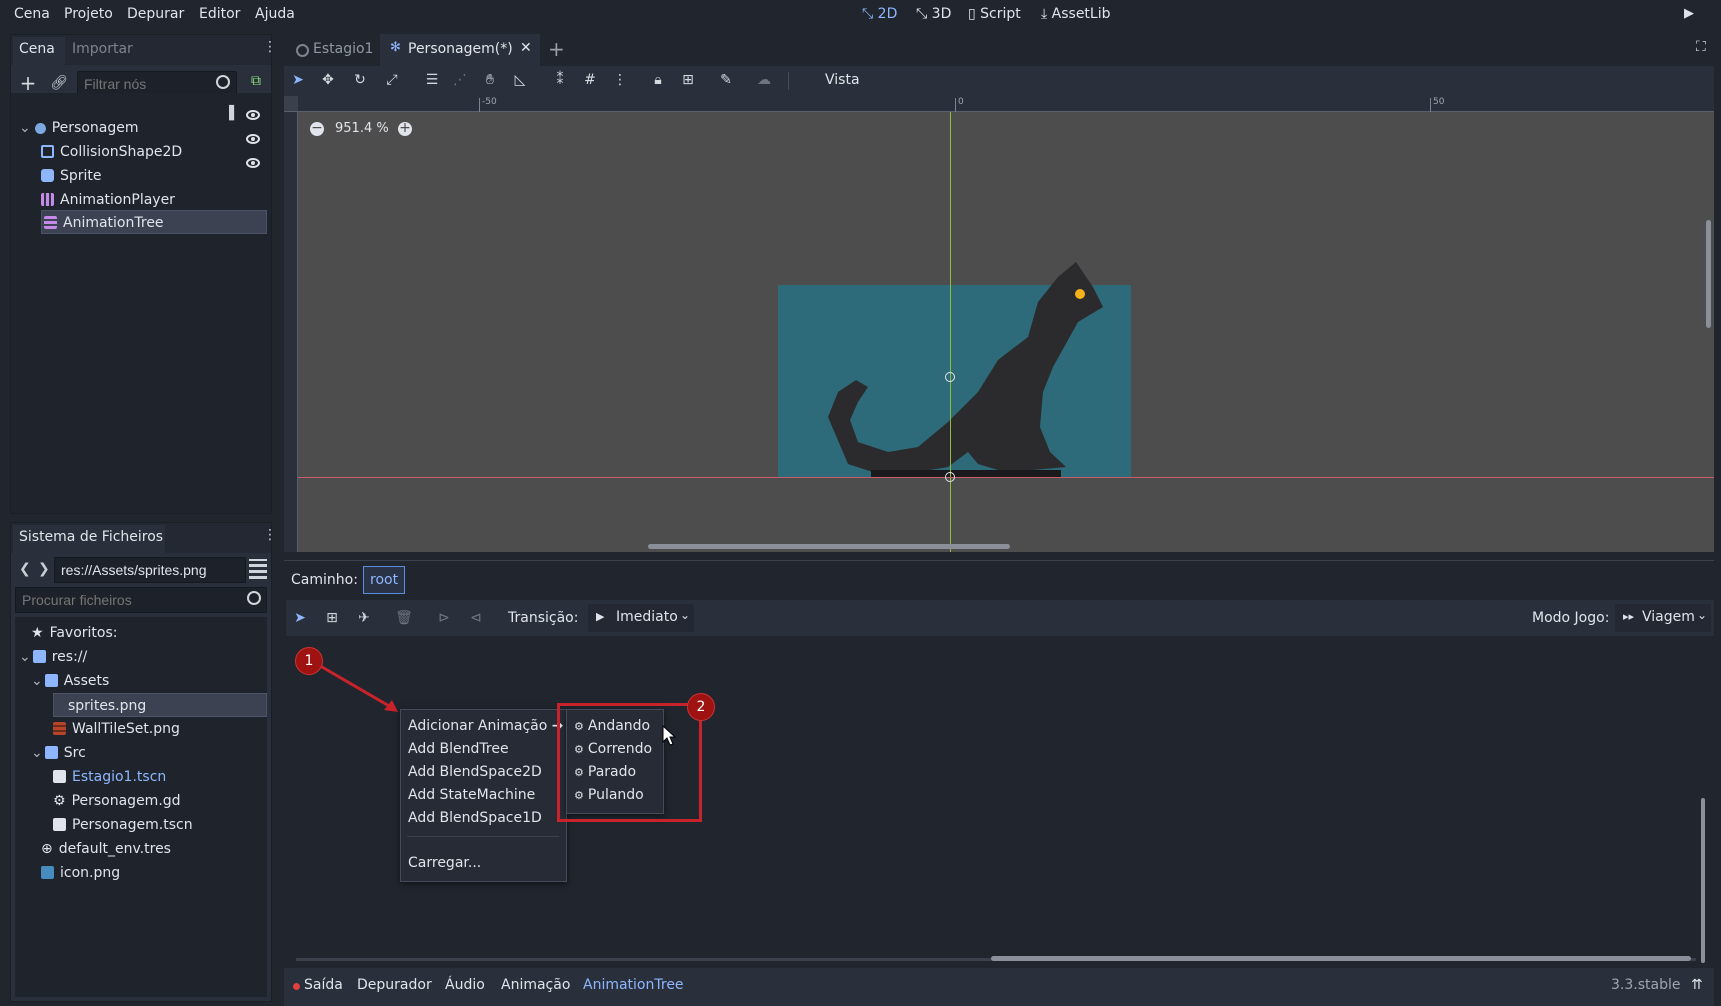 This screenshot has height=1006, width=1721. Describe the element at coordinates (933, 14) in the screenshot. I see `workspace-3d: ⤡ 3D` at that location.